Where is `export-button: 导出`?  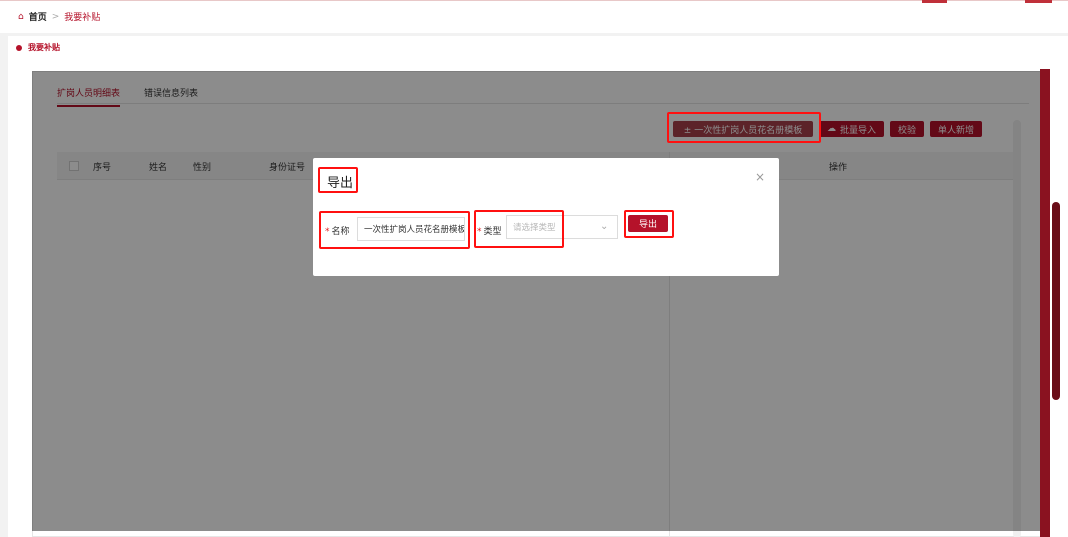
export-button: 导出 is located at coordinates (648, 223).